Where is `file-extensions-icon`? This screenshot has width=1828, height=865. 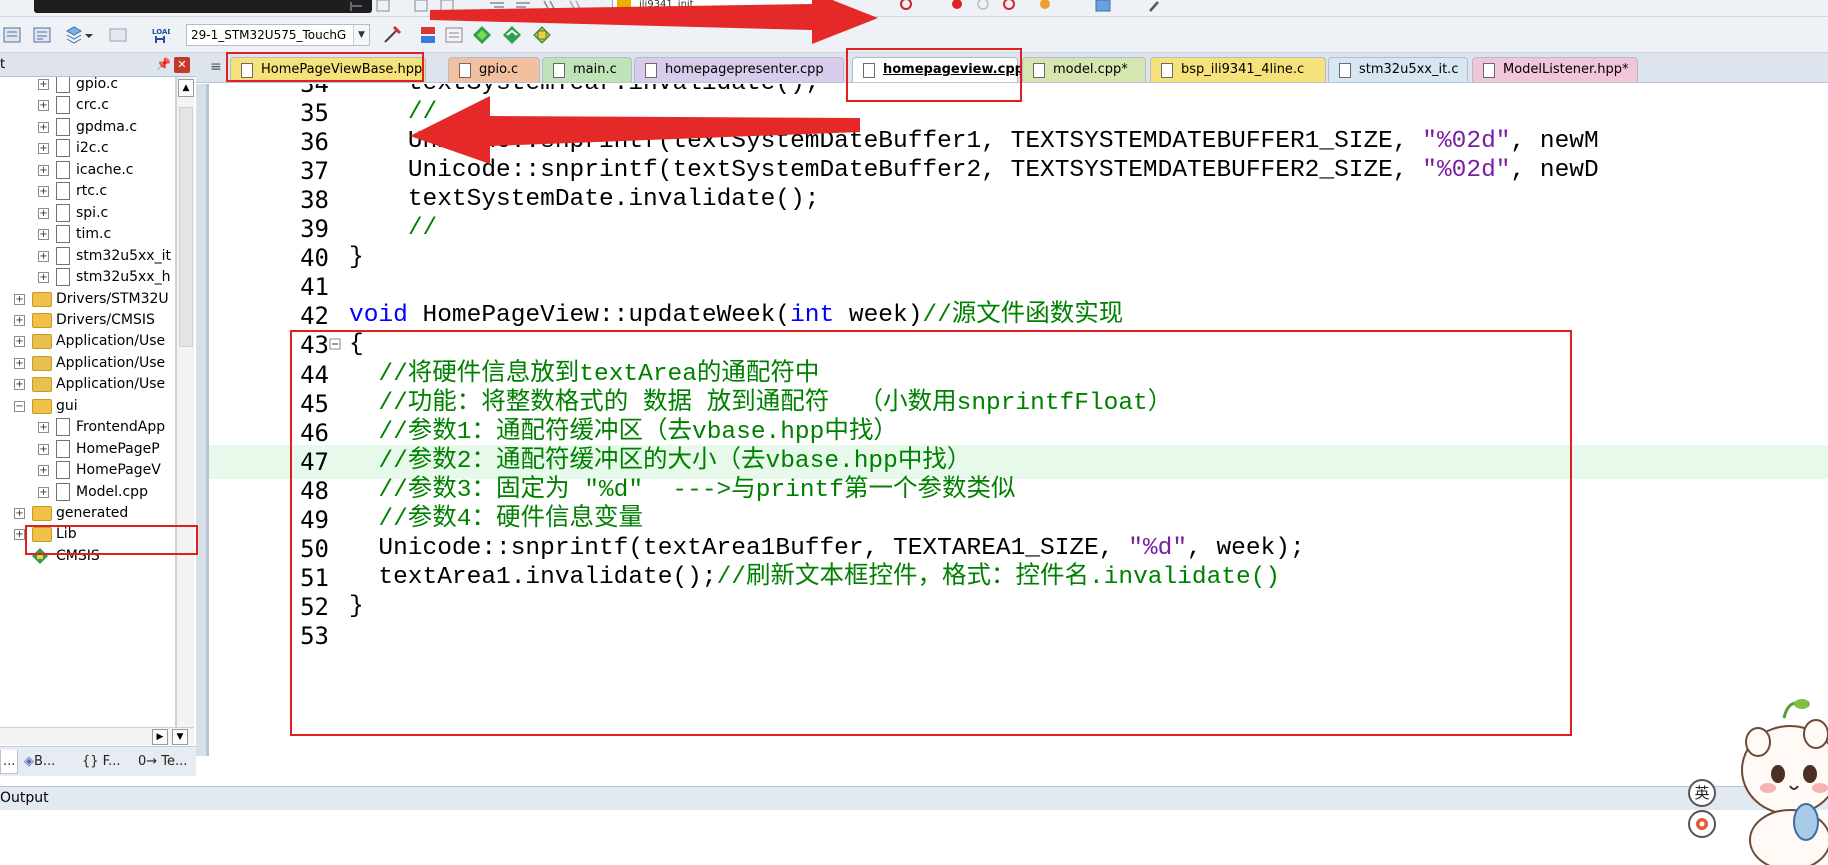 file-extensions-icon is located at coordinates (454, 35).